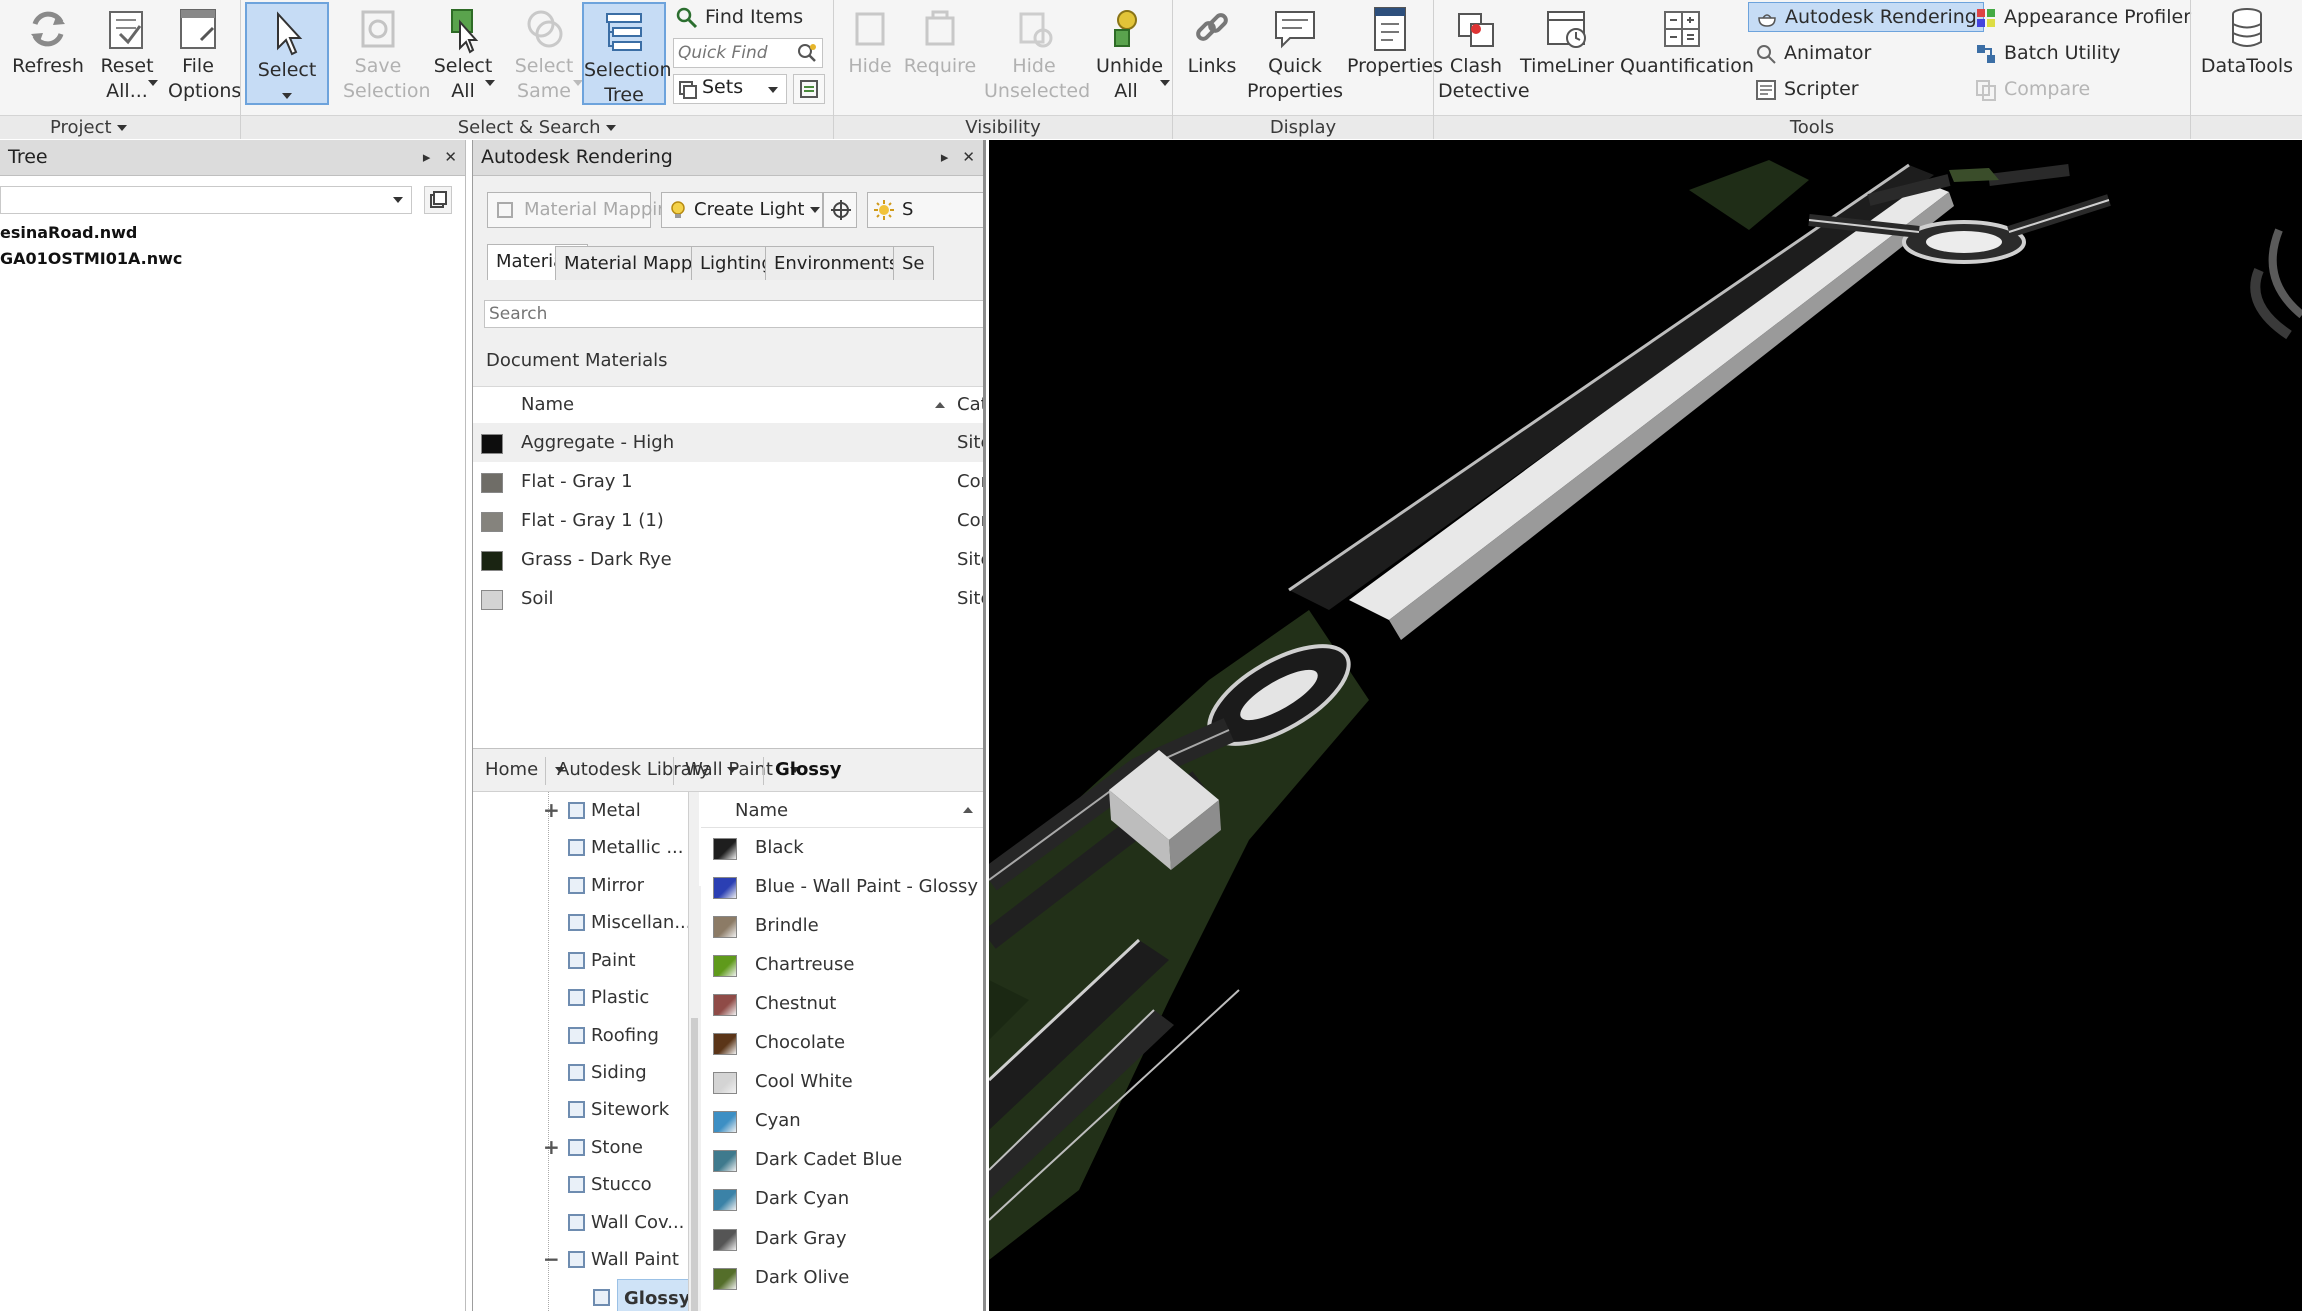  Describe the element at coordinates (1035, 52) in the screenshot. I see `hide-unselected-button: Hide Unselected` at that location.